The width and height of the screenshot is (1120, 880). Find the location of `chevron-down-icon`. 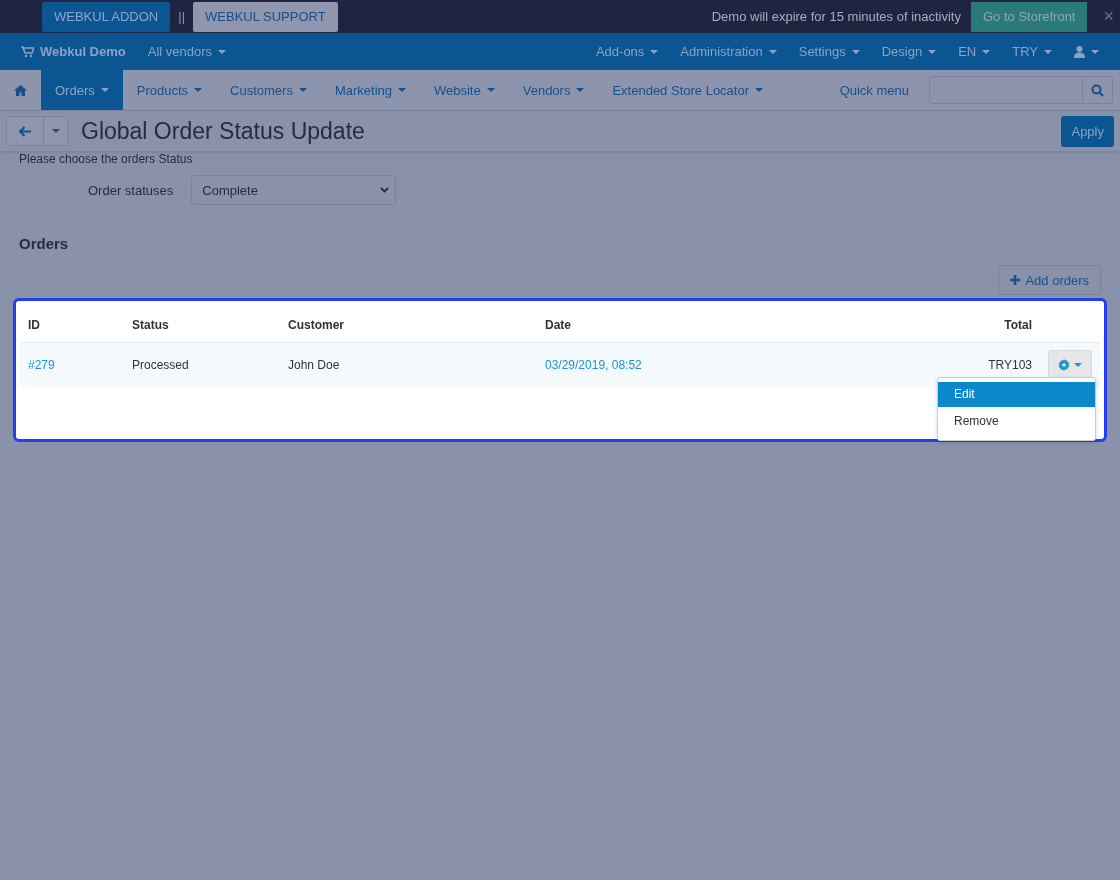

chevron-down-icon is located at coordinates (385, 190).